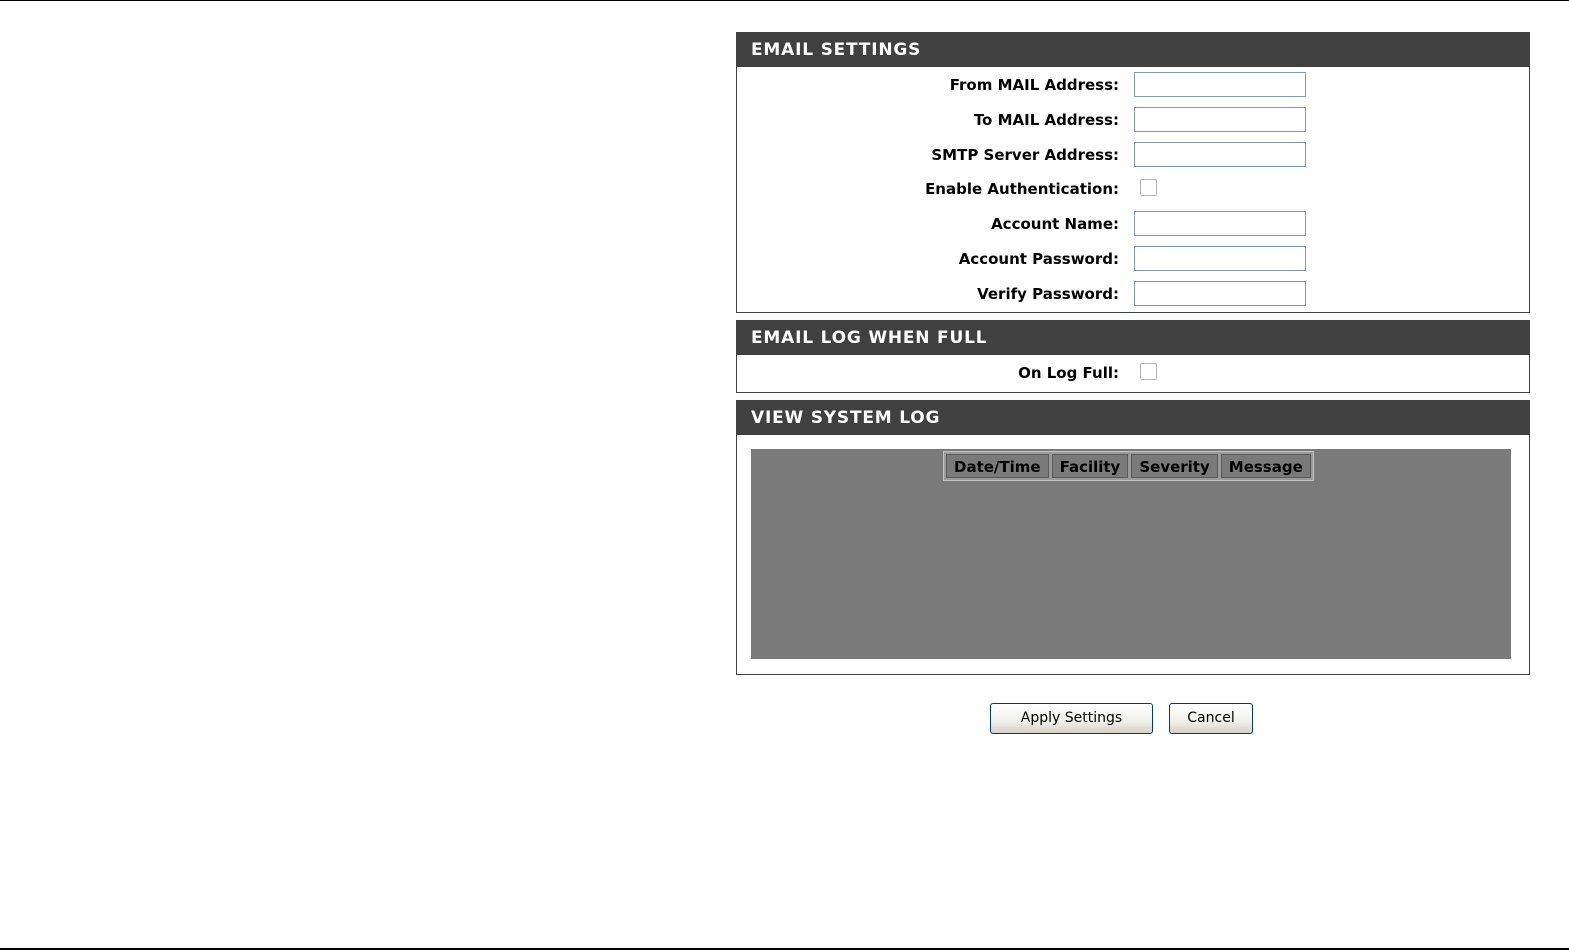 The image size is (1569, 952). Describe the element at coordinates (1055, 224) in the screenshot. I see `account-name-label: Account Name:` at that location.